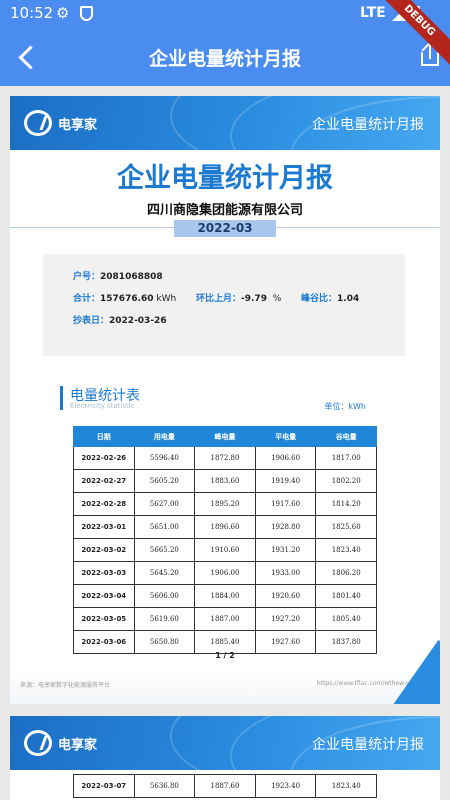 This screenshot has width=450, height=800. Describe the element at coordinates (225, 178) in the screenshot. I see `report-title: 企业电量统计月报` at that location.